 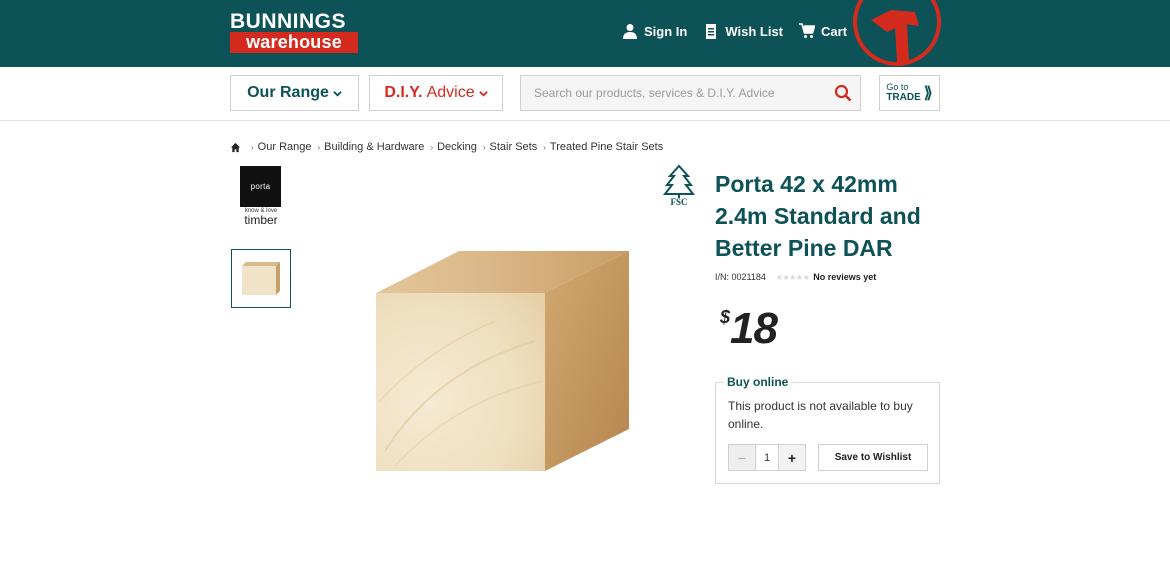 I want to click on decrease-quantity-button: −, so click(x=742, y=457).